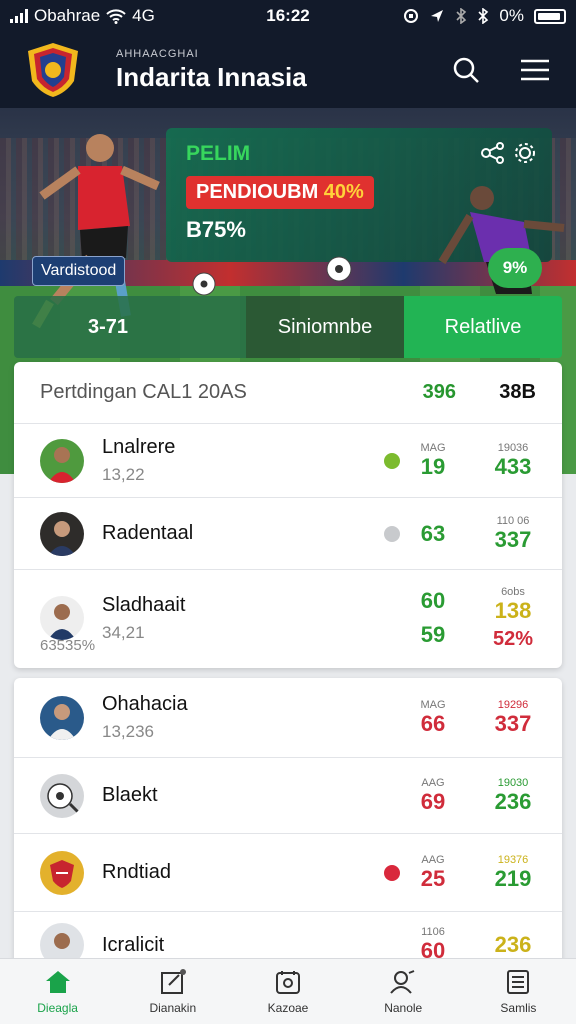  I want to click on stat-a-value: 63, so click(433, 533).